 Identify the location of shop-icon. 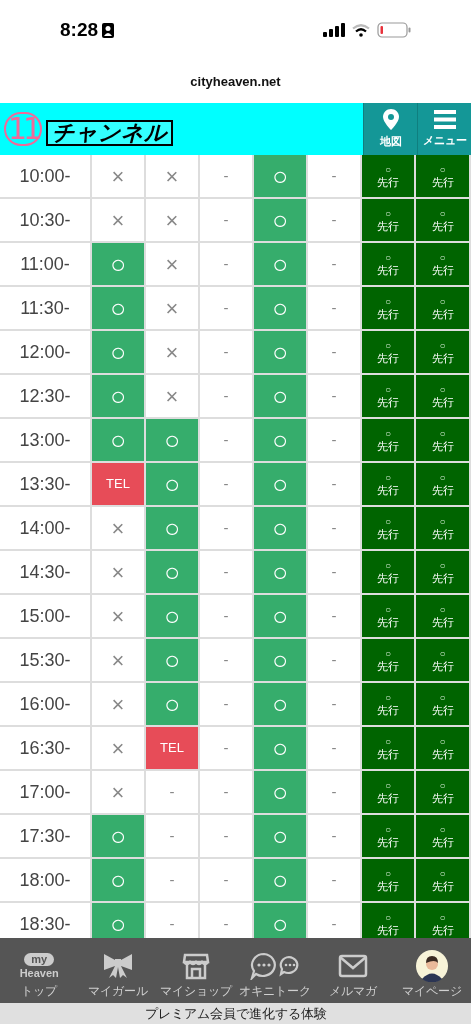
(196, 966).